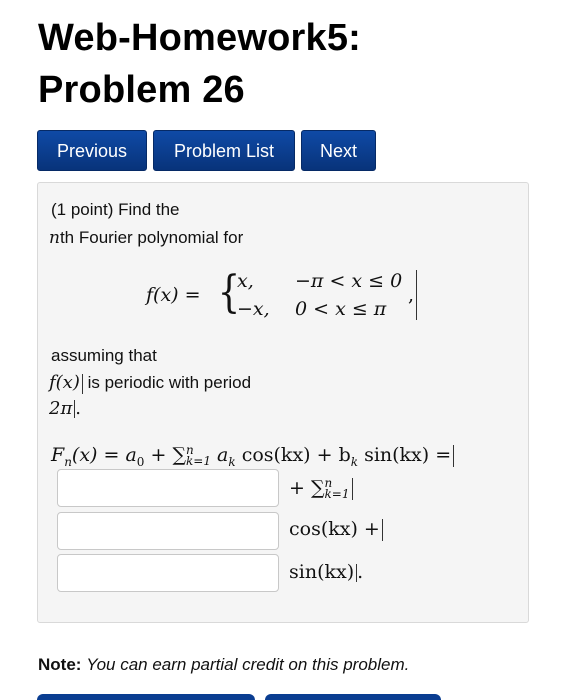  Describe the element at coordinates (173, 295) in the screenshot. I see `f-of-x-label: f(x) =` at that location.